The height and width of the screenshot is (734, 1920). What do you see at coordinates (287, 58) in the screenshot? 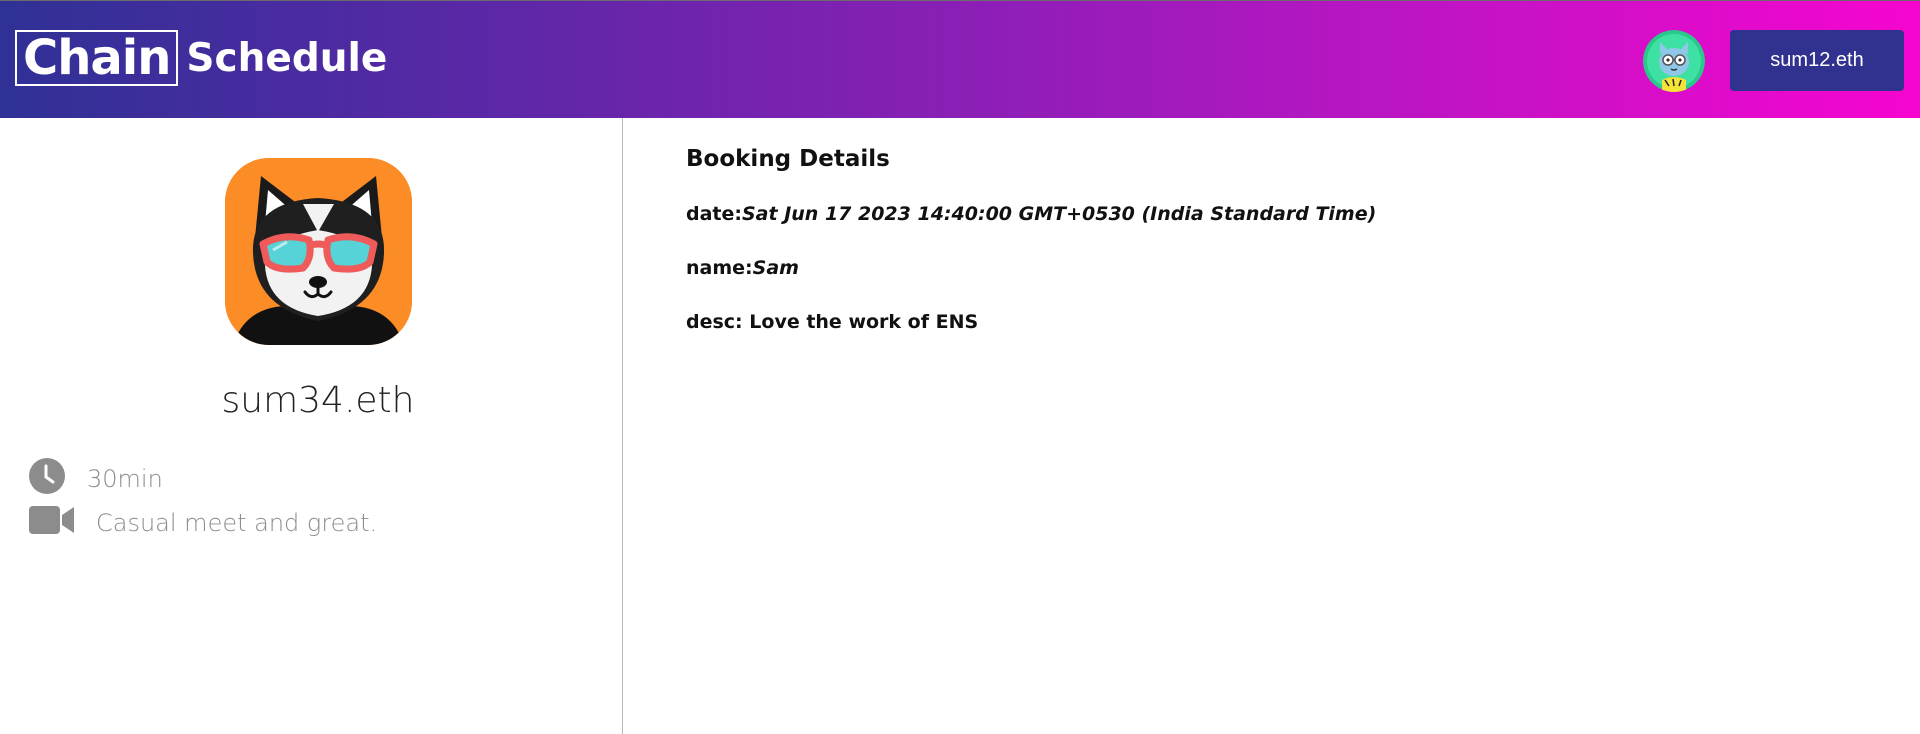
I see `brand-logo-schedule: Schedule` at bounding box center [287, 58].